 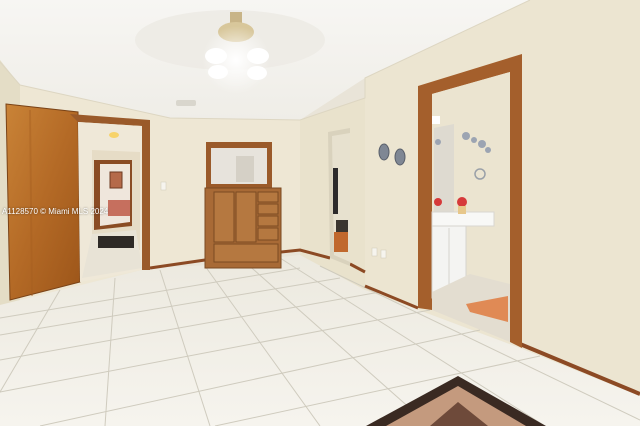 I want to click on dresser-door-right, so click(x=246, y=217).